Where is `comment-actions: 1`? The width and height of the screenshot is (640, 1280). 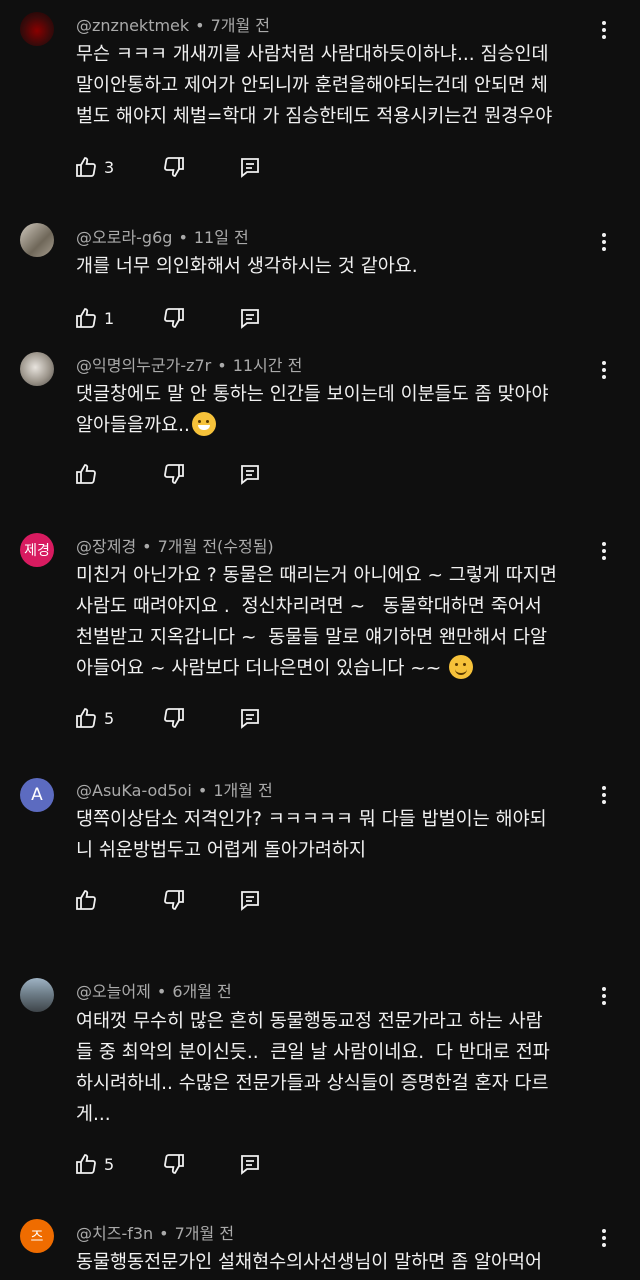 comment-actions: 1 is located at coordinates (166, 318).